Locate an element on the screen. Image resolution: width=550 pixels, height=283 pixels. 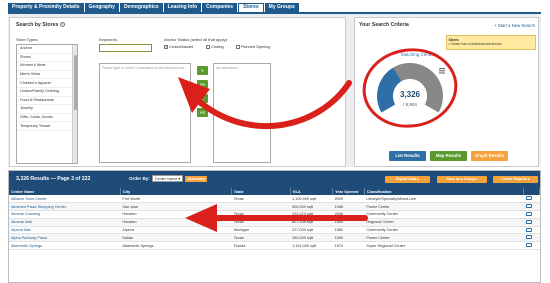
tab-companies: Companies is located at coordinates (220, 7).